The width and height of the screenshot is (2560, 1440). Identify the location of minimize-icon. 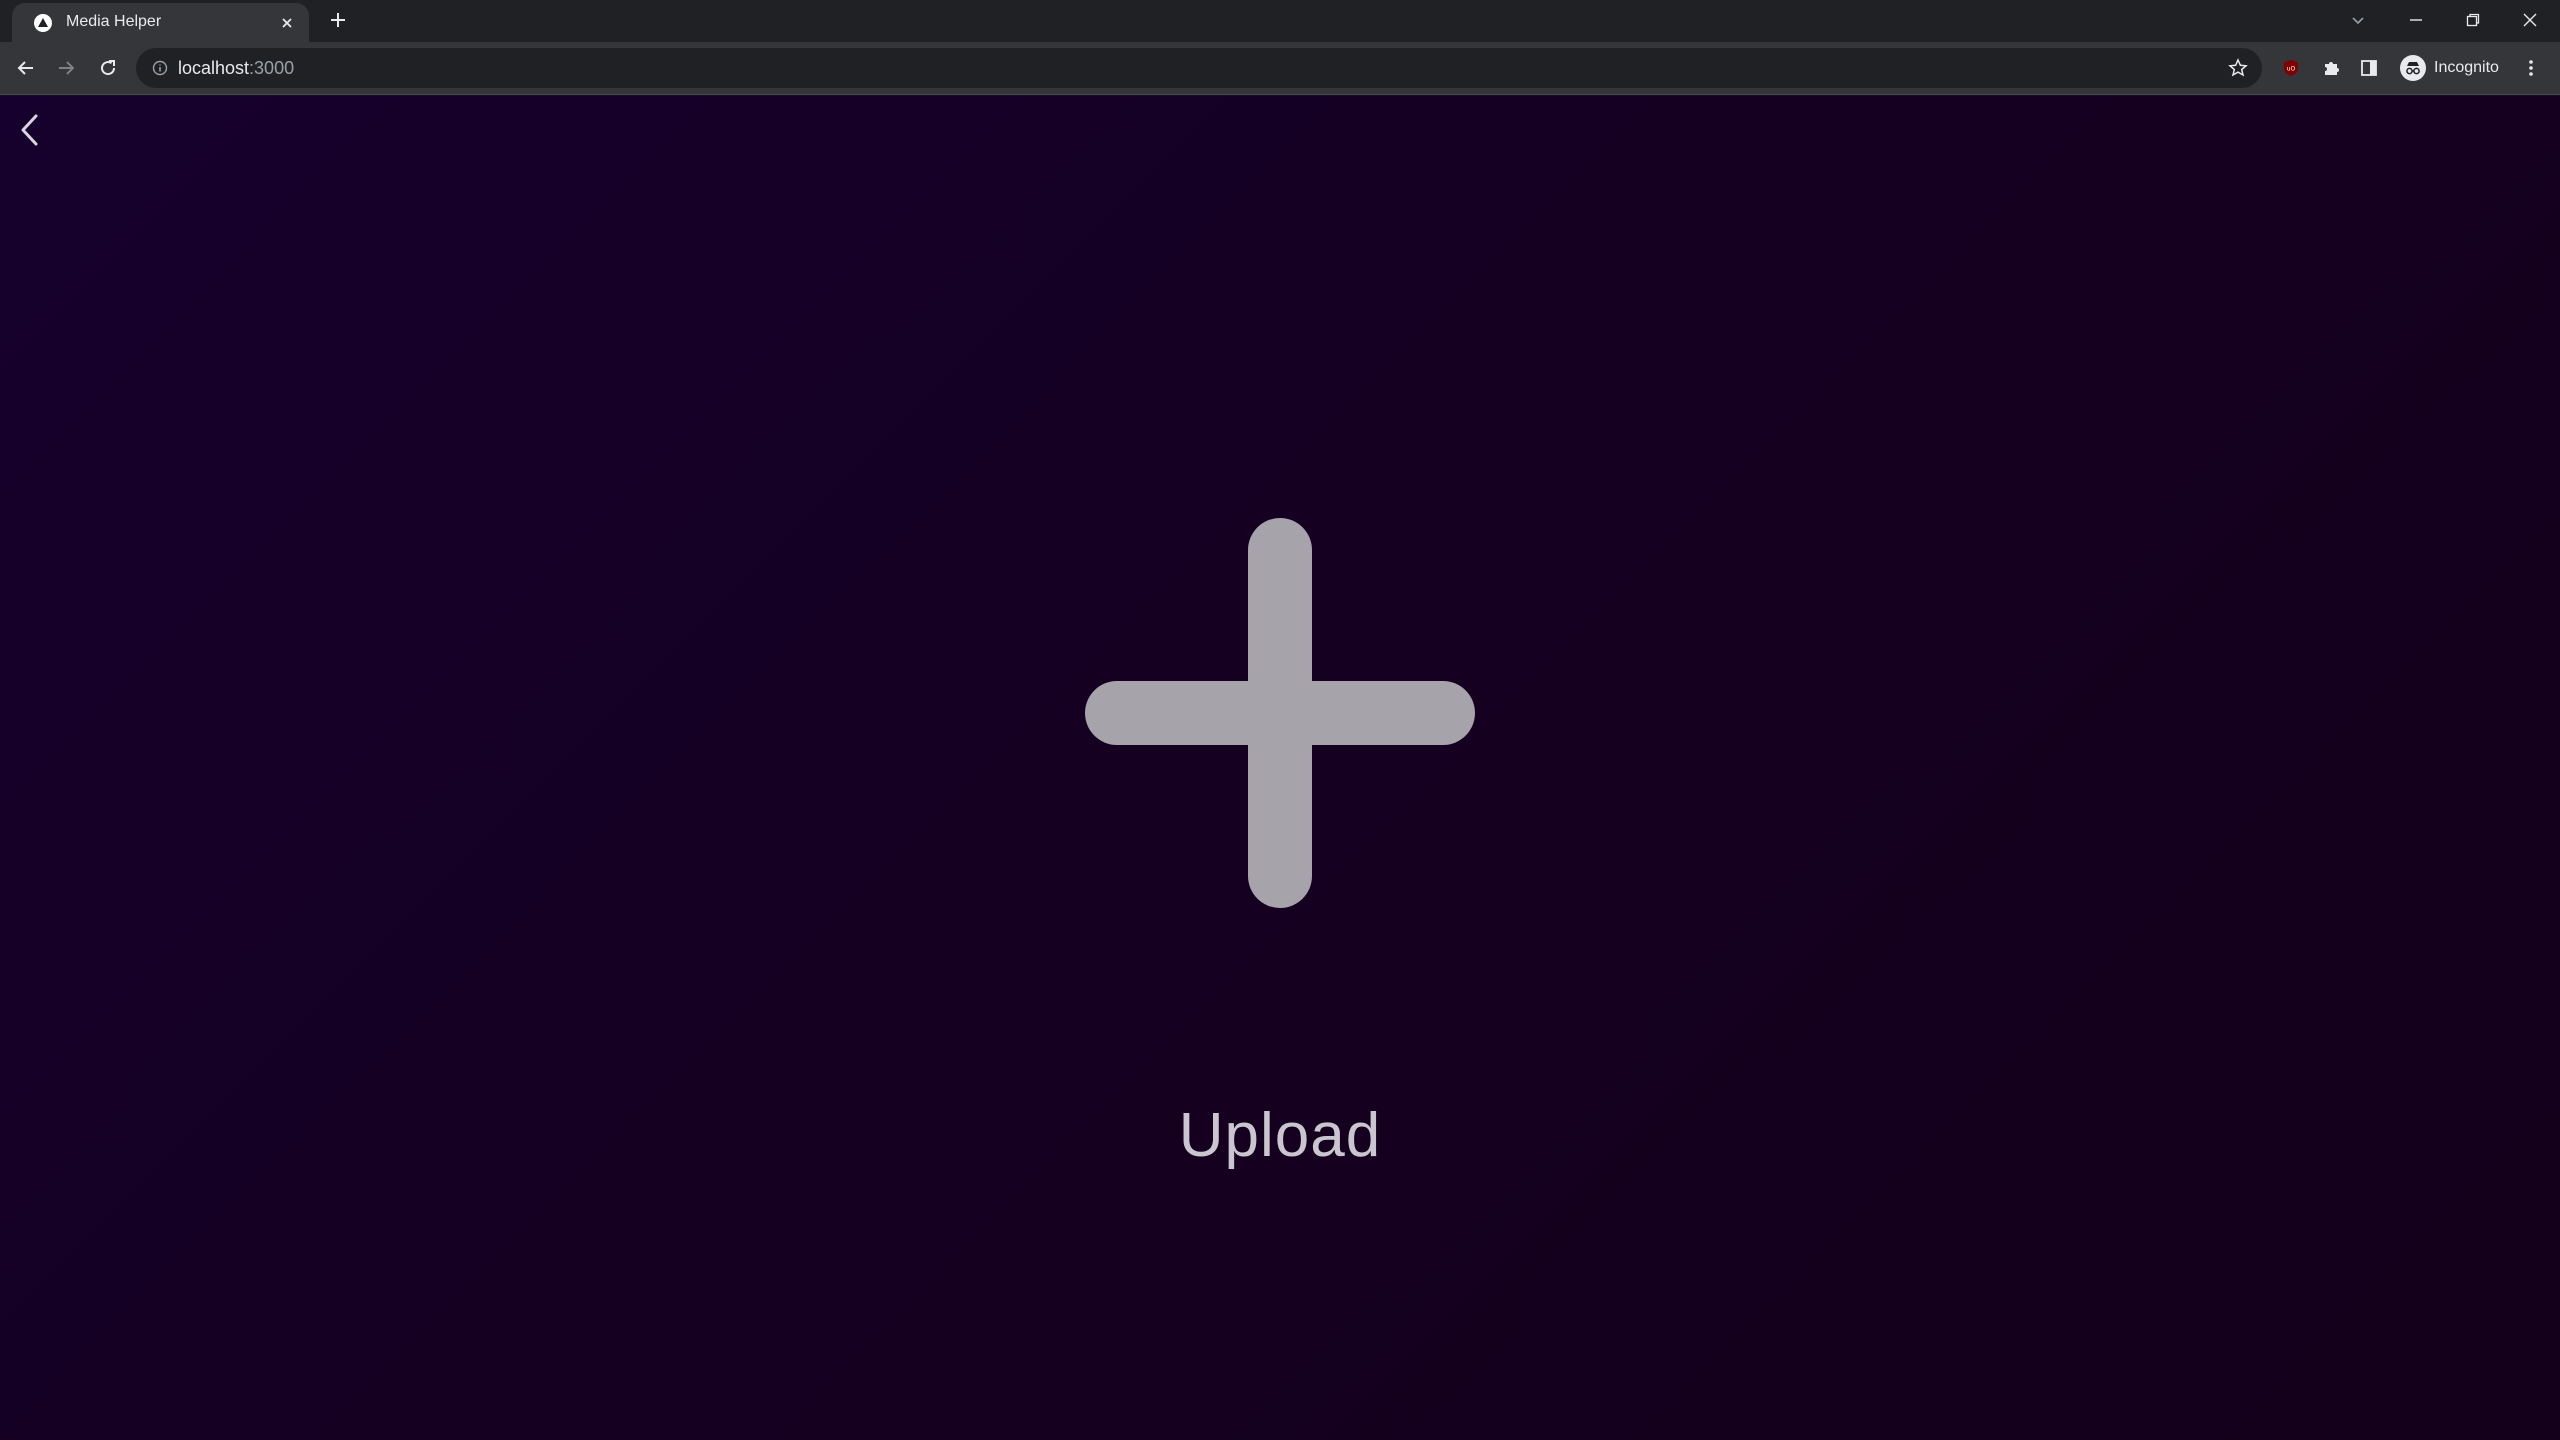
(2416, 20).